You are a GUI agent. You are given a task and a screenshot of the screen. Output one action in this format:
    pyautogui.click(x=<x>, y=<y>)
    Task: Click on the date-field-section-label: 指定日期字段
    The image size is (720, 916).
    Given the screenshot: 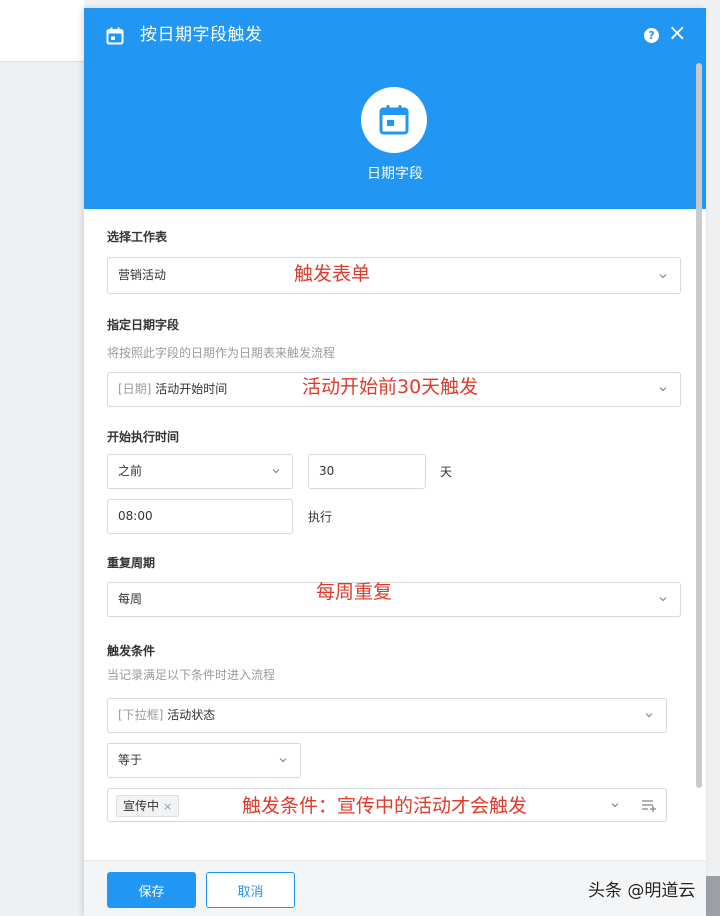 What is the action you would take?
    pyautogui.click(x=143, y=325)
    